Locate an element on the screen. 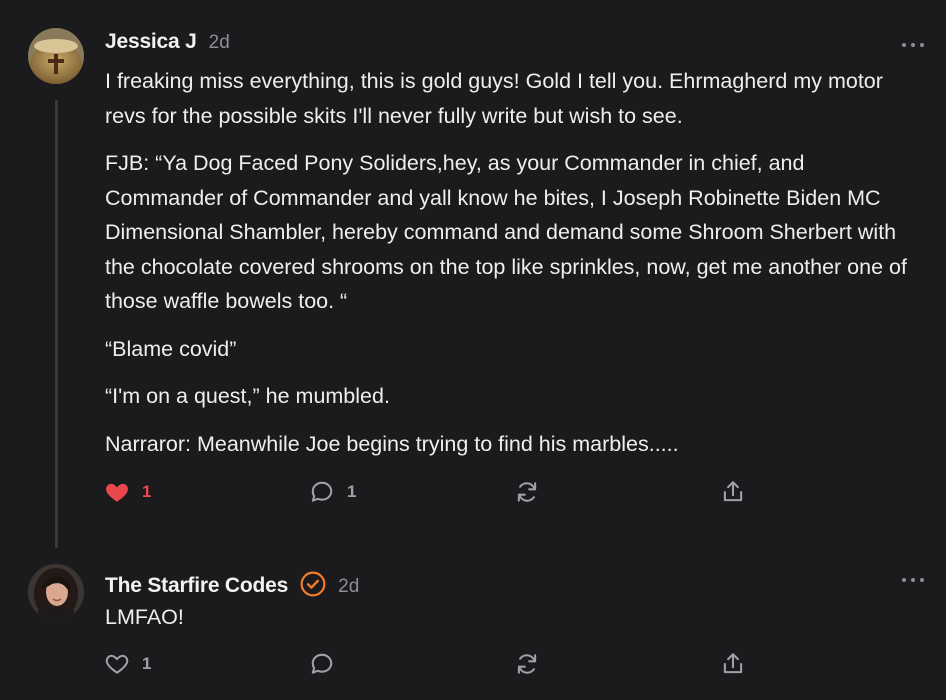  verified-icon is located at coordinates (313, 584).